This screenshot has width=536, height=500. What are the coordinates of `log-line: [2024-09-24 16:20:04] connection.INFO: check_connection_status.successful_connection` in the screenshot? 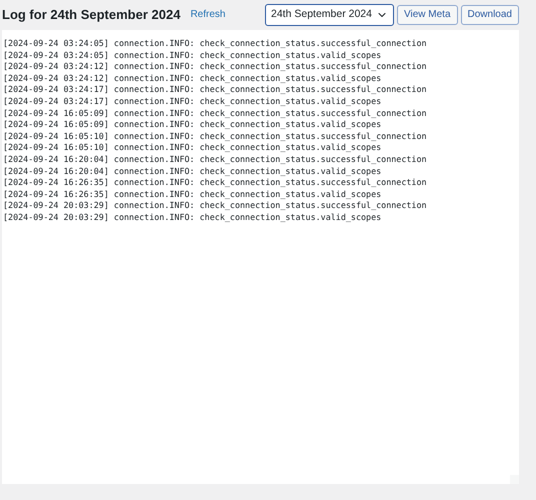 It's located at (215, 160).